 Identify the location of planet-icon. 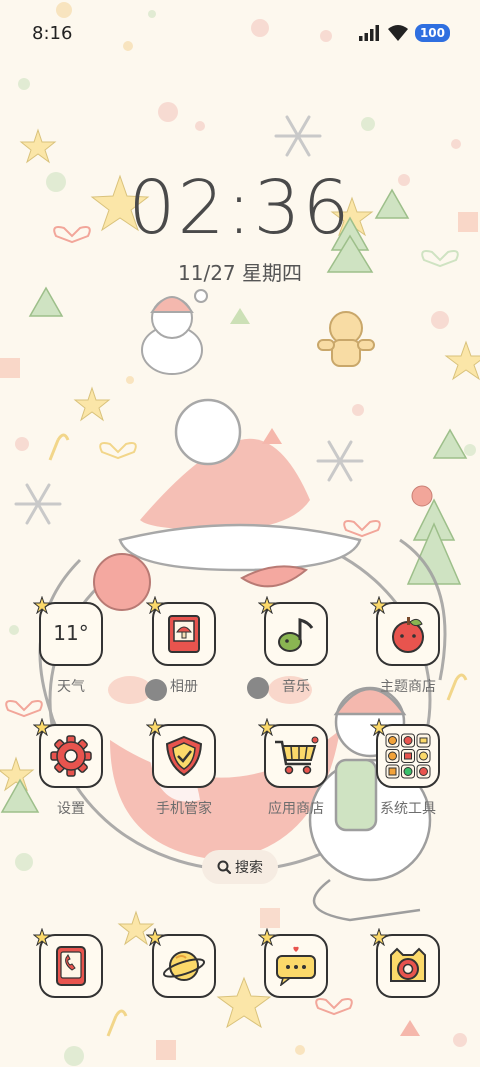
(184, 966).